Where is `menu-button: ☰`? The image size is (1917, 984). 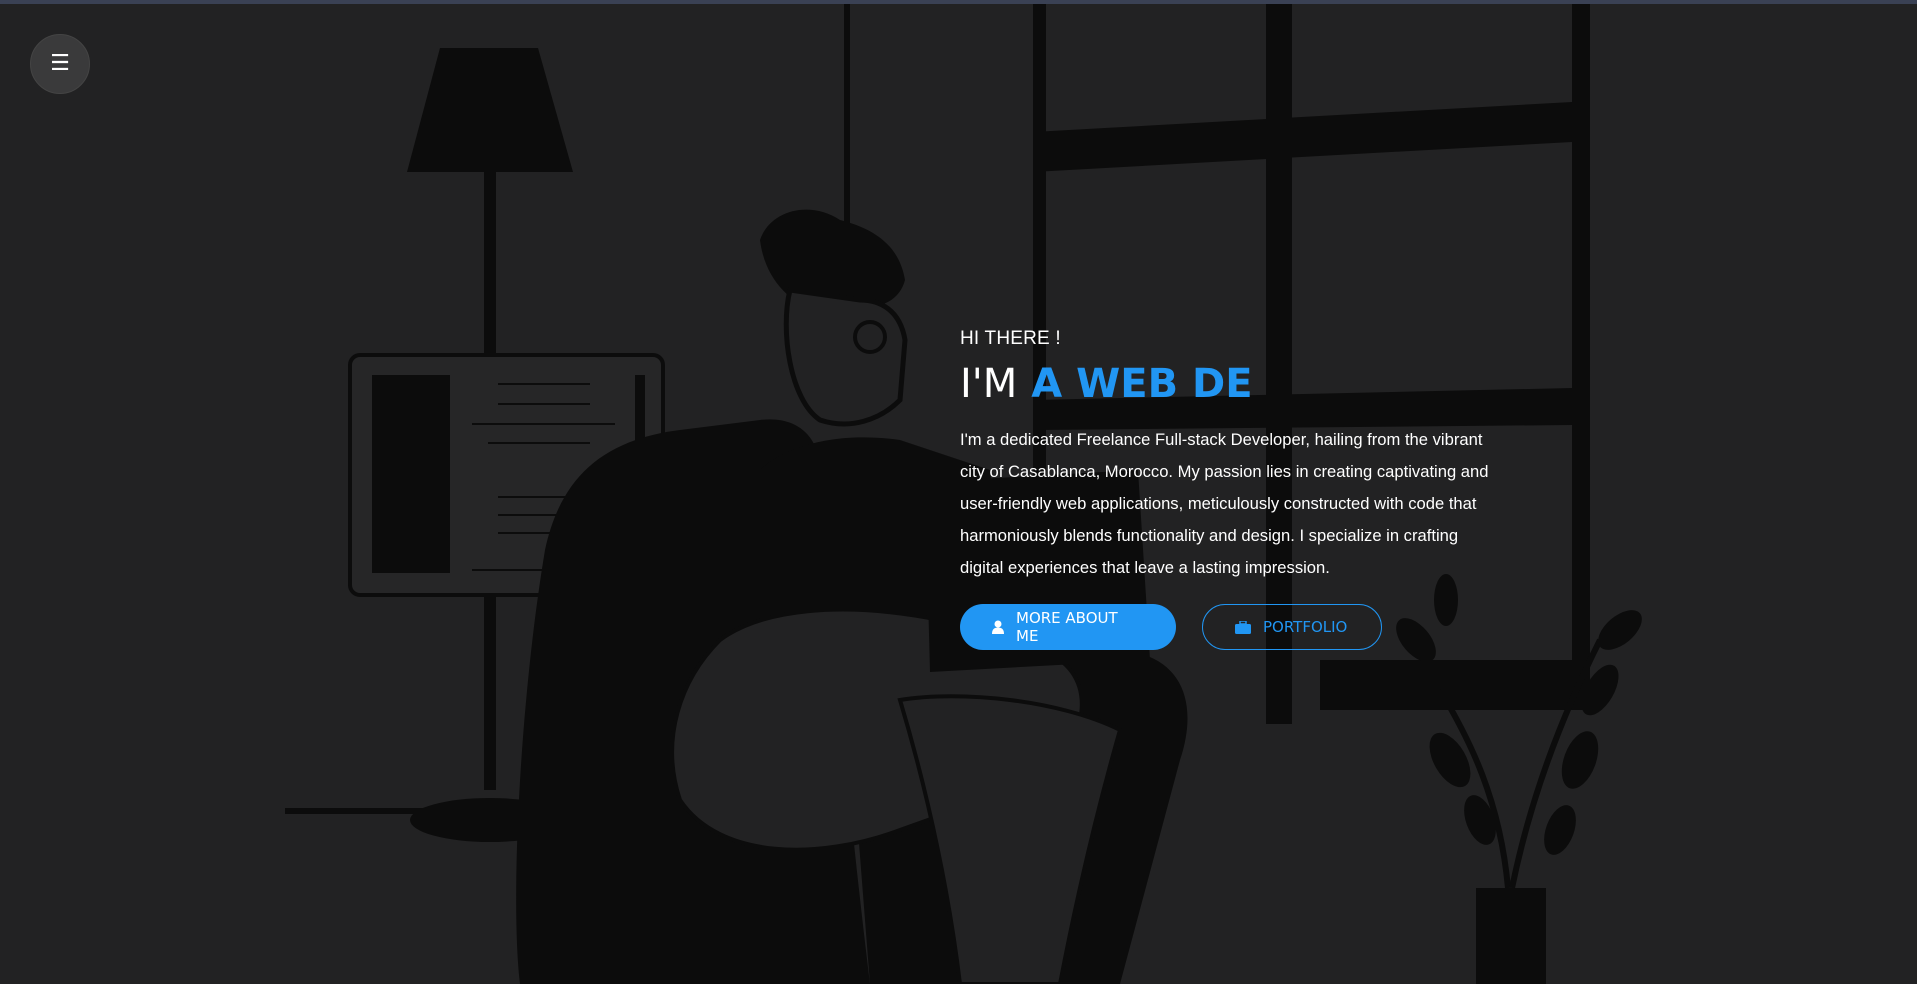 menu-button: ☰ is located at coordinates (60, 64).